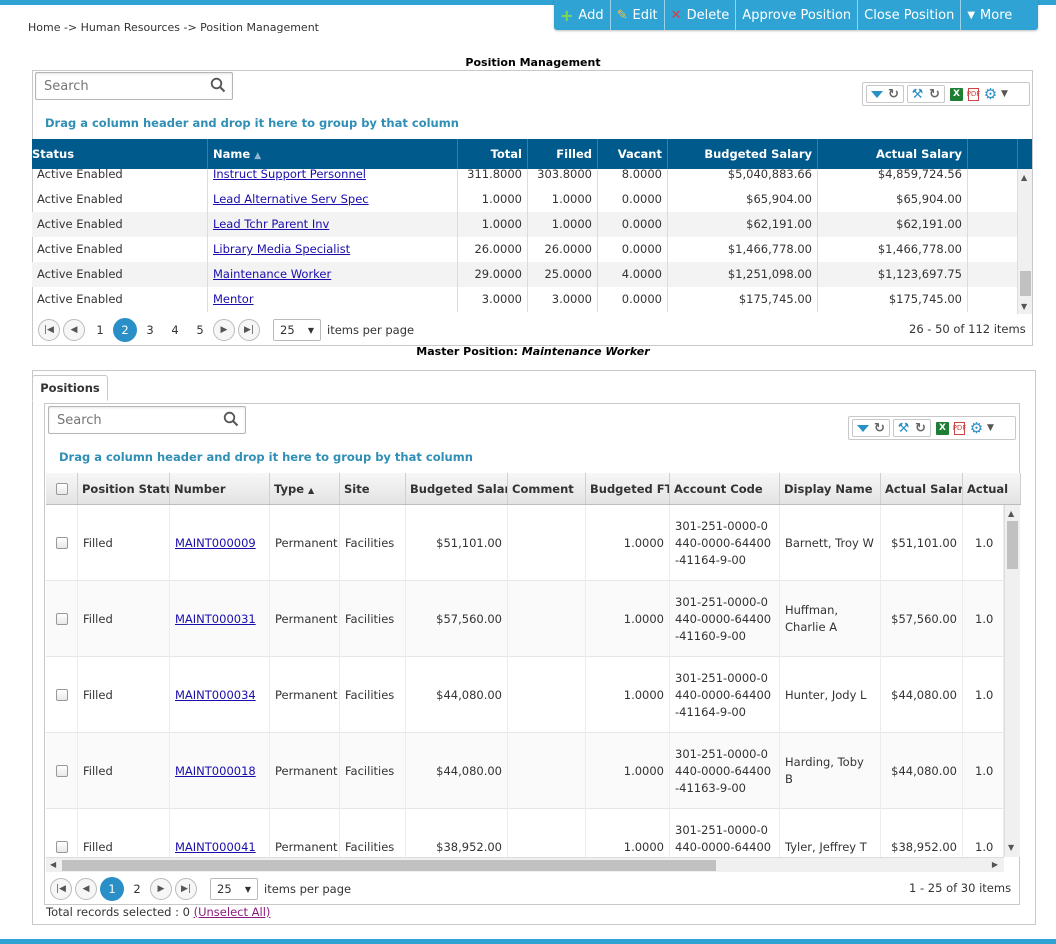 The height and width of the screenshot is (944, 1056). Describe the element at coordinates (725, 488) in the screenshot. I see `column-header-account-code: Account Code` at that location.